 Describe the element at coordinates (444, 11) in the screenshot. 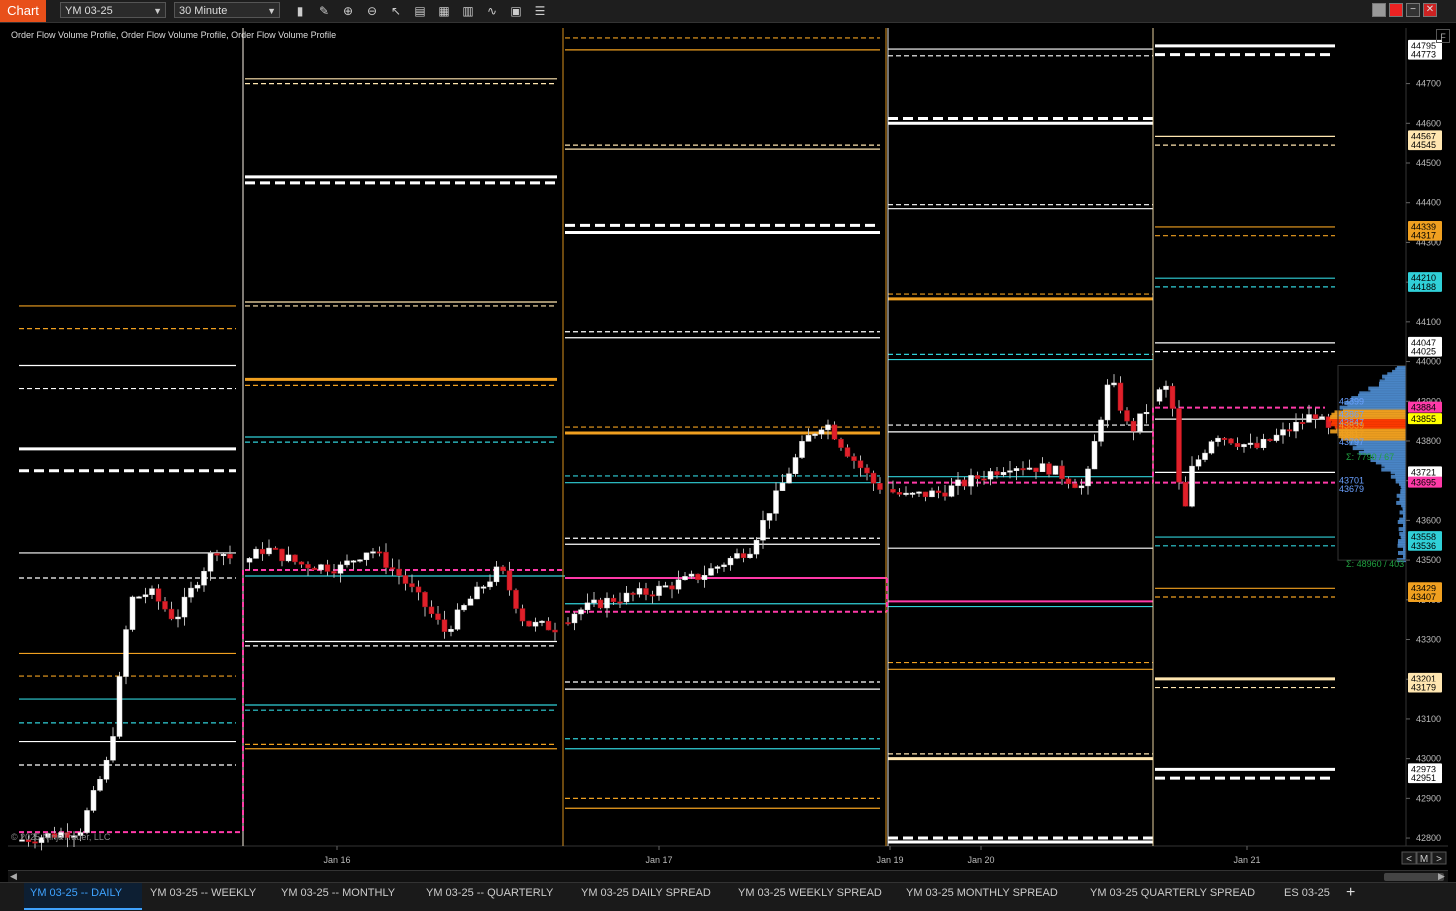

I see `templates-icon: ▦` at that location.